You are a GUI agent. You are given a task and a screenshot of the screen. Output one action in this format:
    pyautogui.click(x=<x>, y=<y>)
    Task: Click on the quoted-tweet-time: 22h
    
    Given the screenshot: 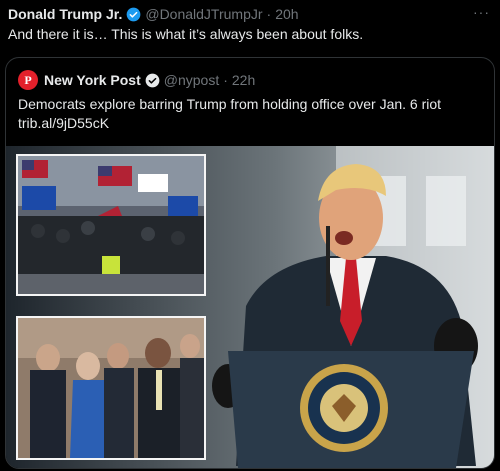 What is the action you would take?
    pyautogui.click(x=243, y=80)
    